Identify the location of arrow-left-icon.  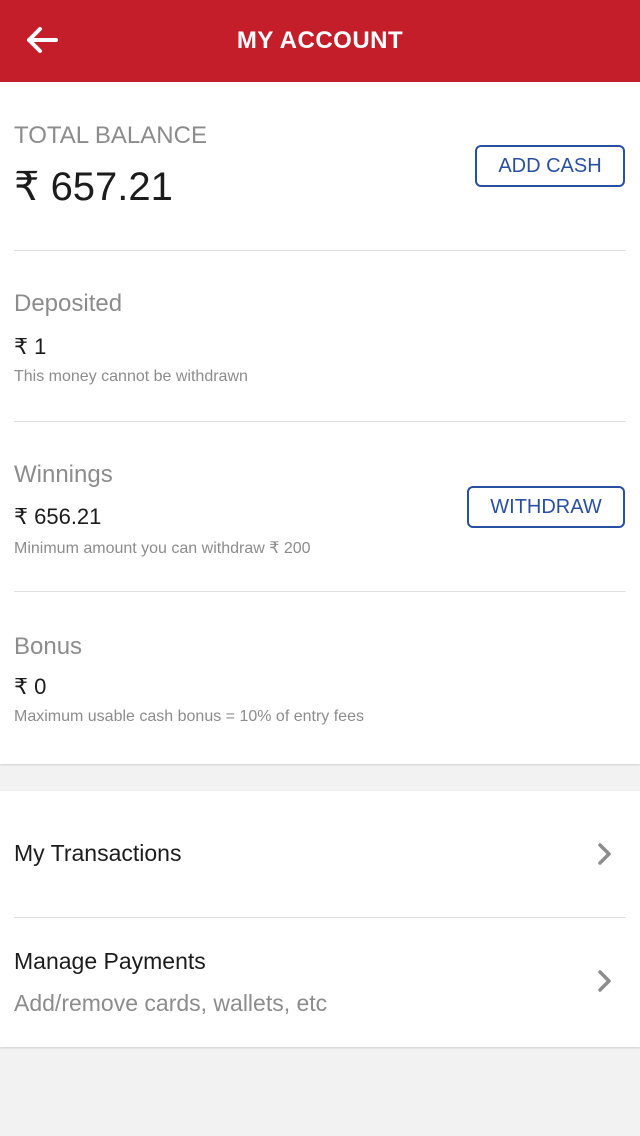
(42, 40).